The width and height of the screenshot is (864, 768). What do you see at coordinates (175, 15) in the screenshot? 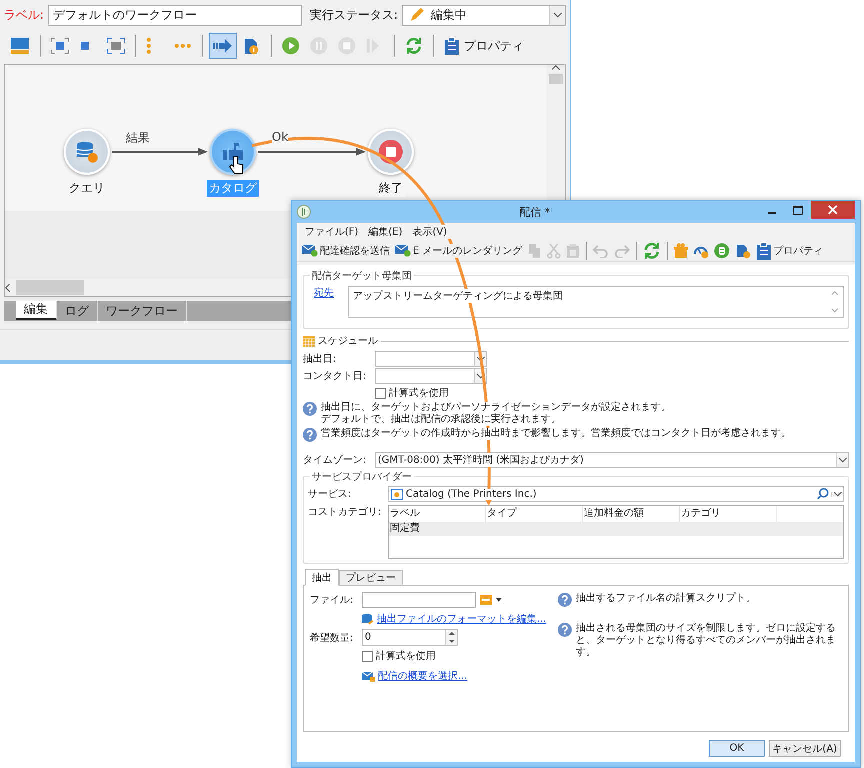
I see `label-field: デフォルトのワークフロー` at bounding box center [175, 15].